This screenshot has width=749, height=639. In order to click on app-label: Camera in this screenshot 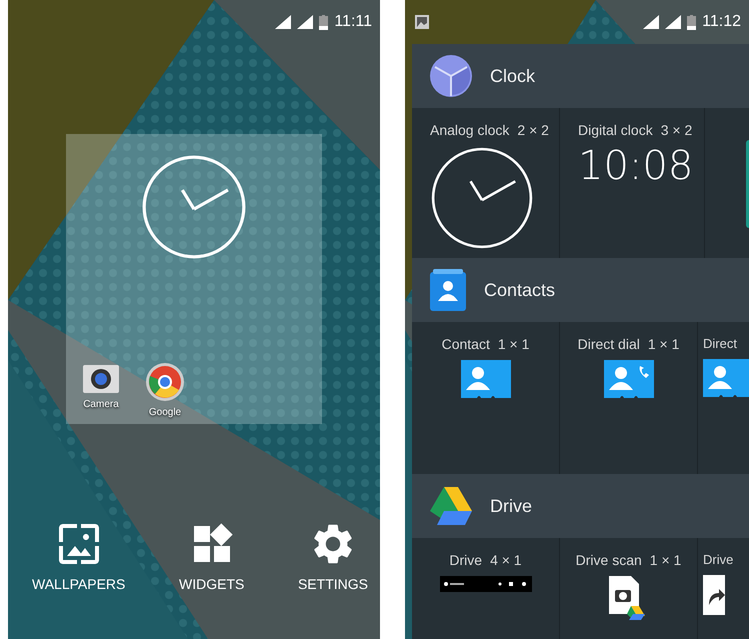, I will do `click(101, 404)`.